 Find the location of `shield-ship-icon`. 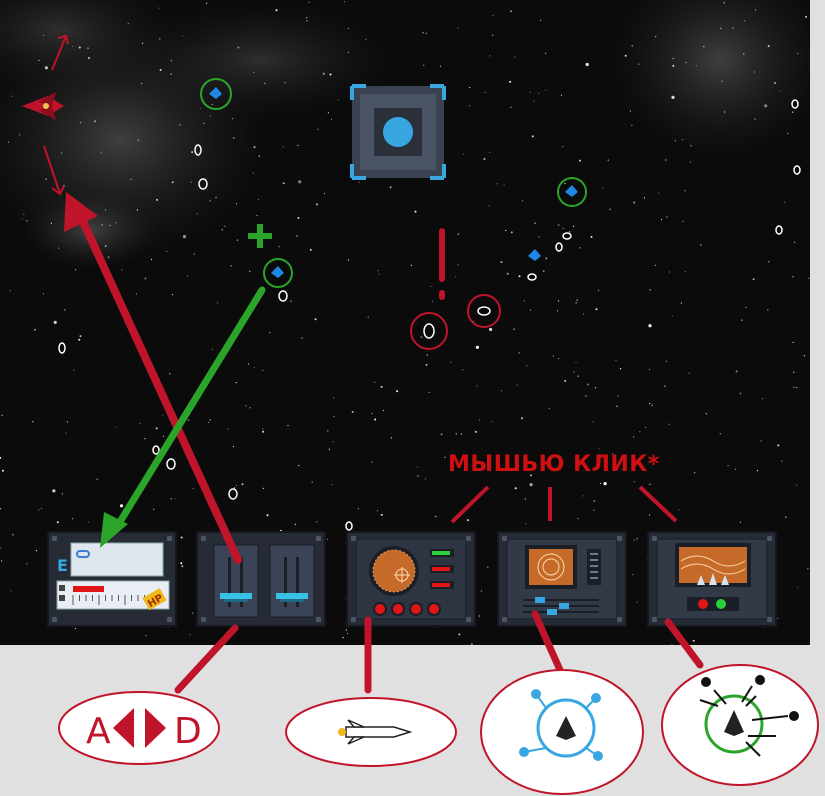

shield-ship-icon is located at coordinates (566, 728).